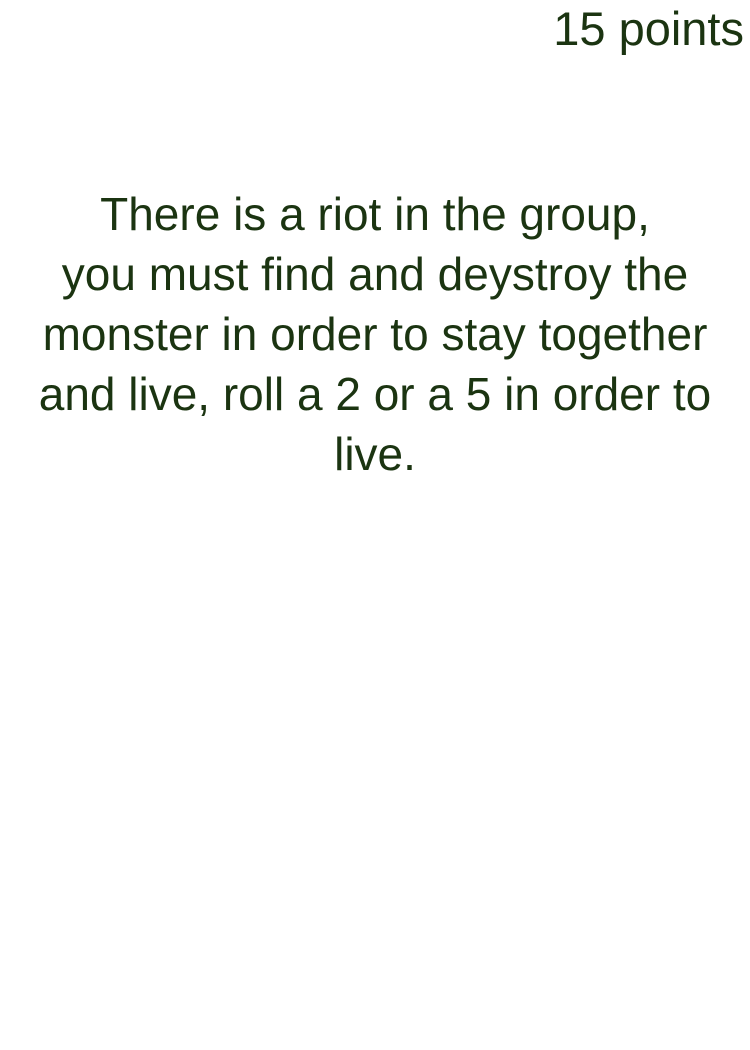 The height and width of the screenshot is (1050, 750). What do you see at coordinates (375, 394) in the screenshot?
I see `card-description-line: and live, roll a 2 or a 5 in order to` at bounding box center [375, 394].